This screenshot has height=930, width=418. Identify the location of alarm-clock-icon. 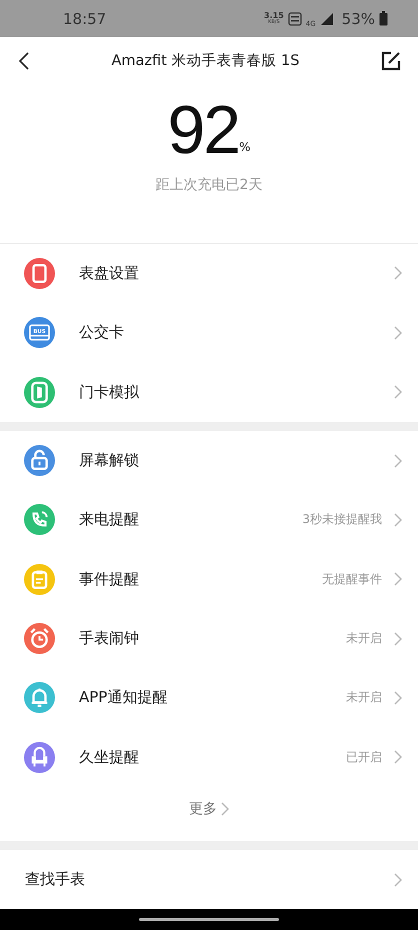
(39, 638).